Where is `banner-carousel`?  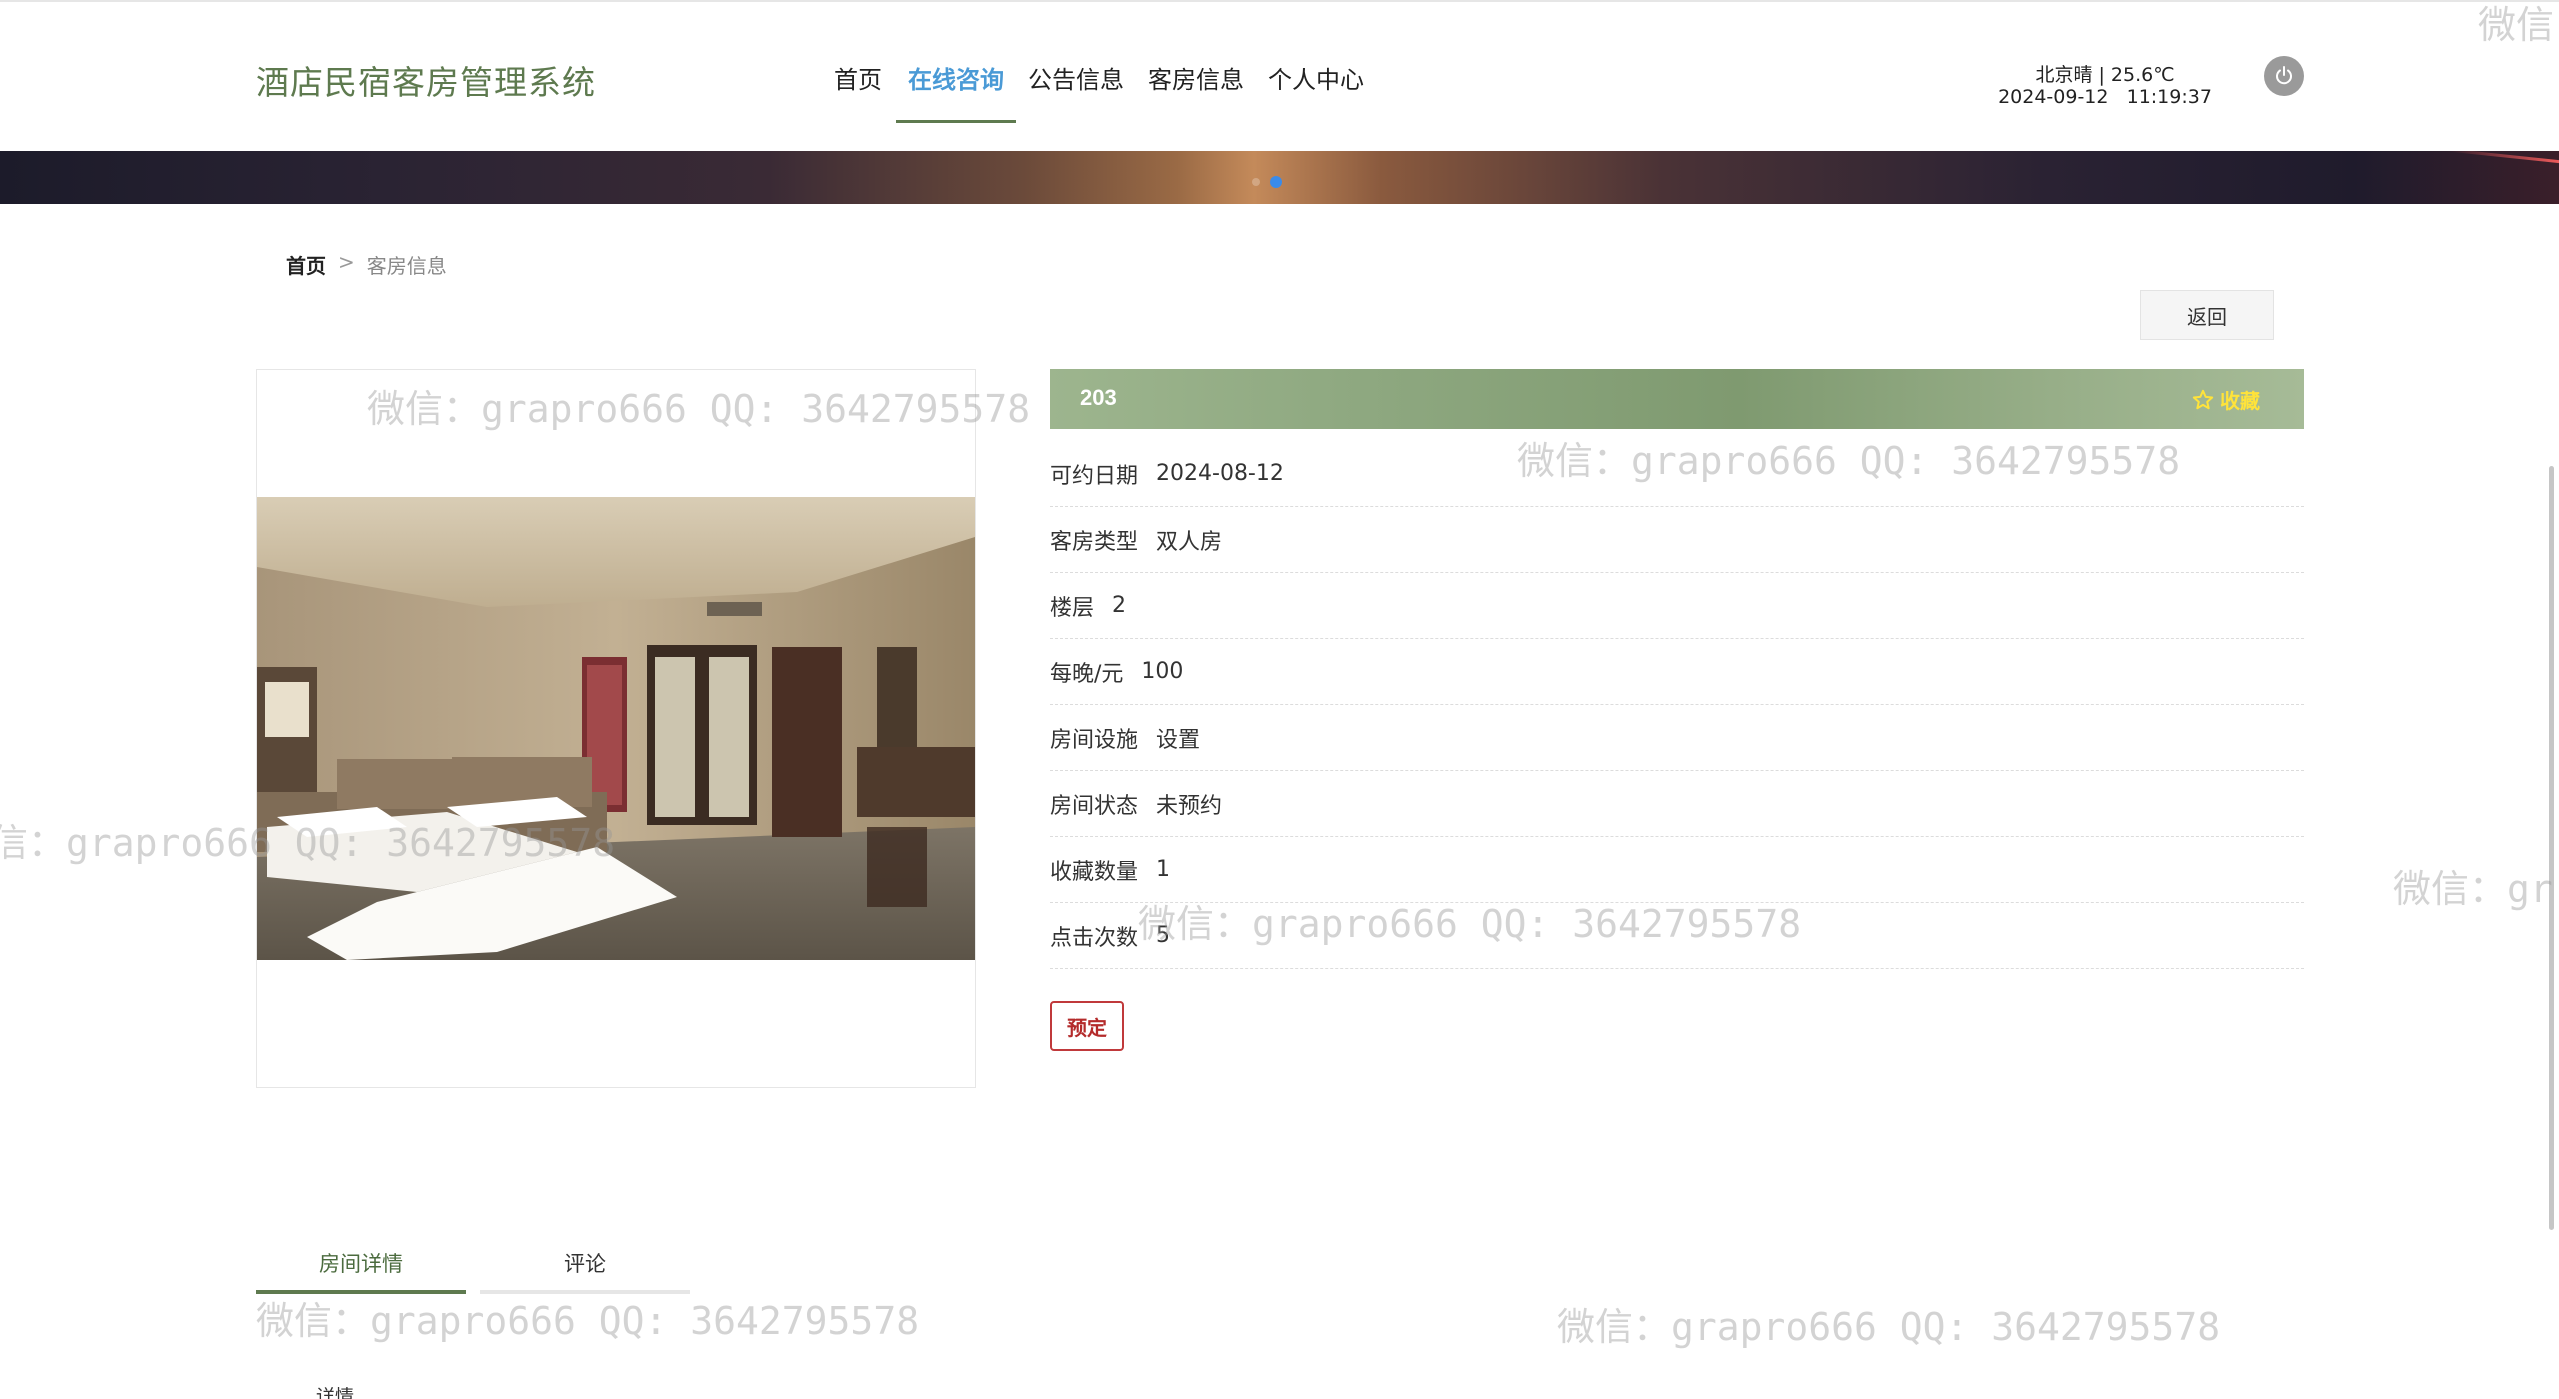
banner-carousel is located at coordinates (1279, 177).